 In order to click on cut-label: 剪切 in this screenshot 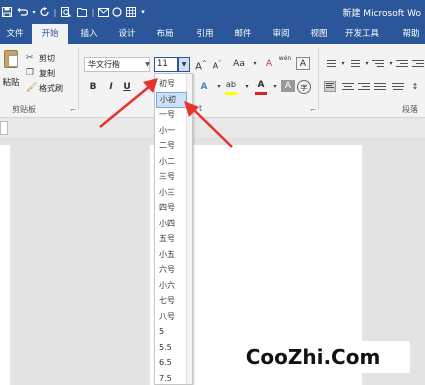, I will do `click(47, 58)`.